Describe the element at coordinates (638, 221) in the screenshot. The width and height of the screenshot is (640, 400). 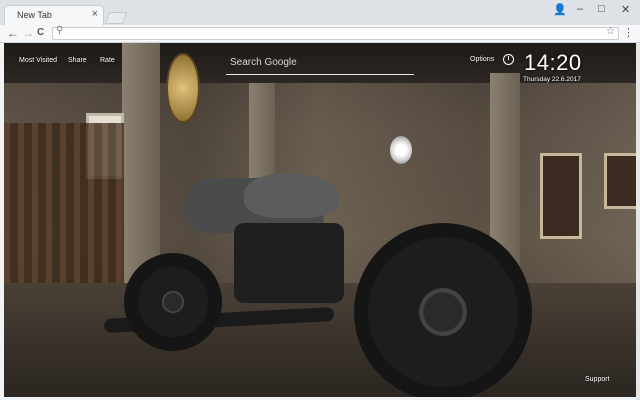
I see `scrollbar` at that location.